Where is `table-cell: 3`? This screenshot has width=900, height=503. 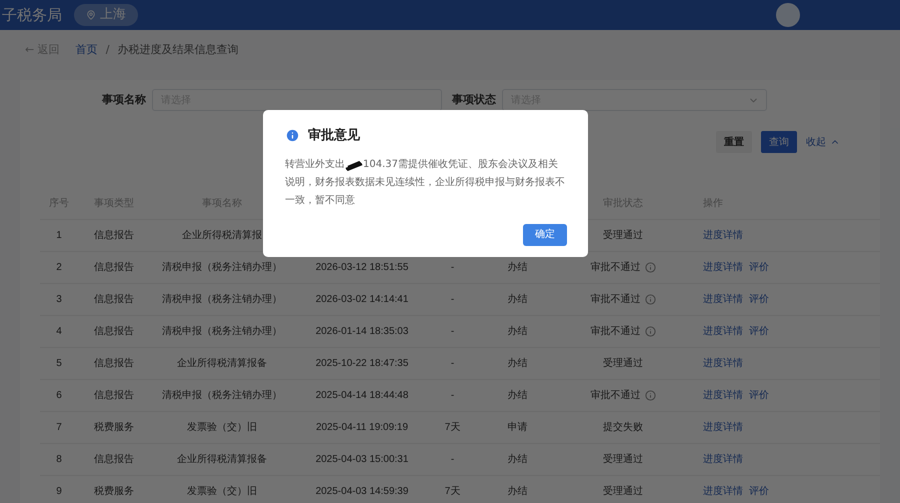 table-cell: 3 is located at coordinates (59, 299).